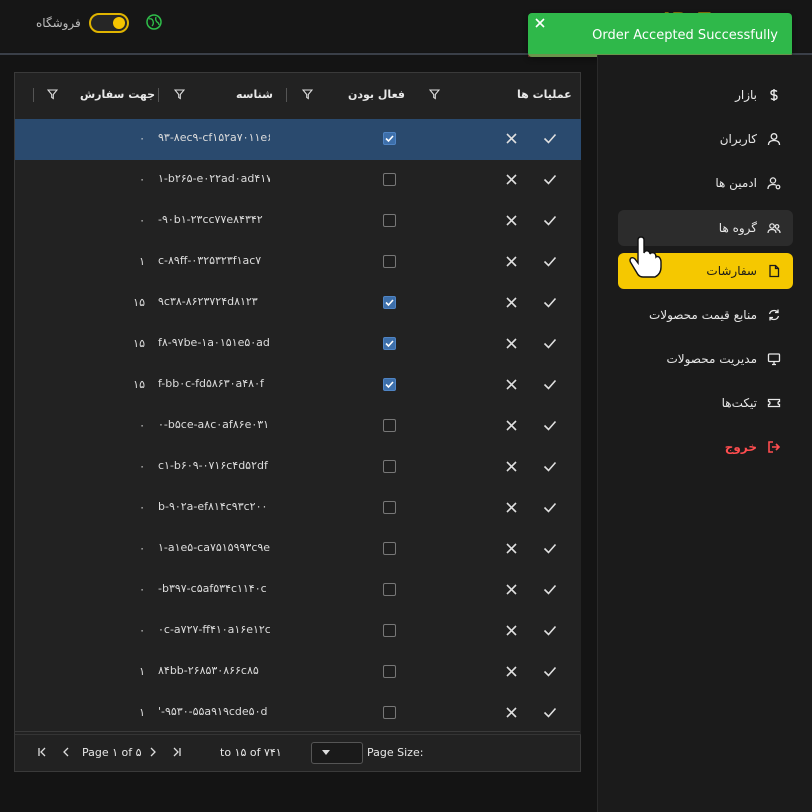 The image size is (812, 812). I want to click on table-row: ۱ '-۹۵۳۰-۵۵a۹۱۹cde۵۰d, so click(298, 714).